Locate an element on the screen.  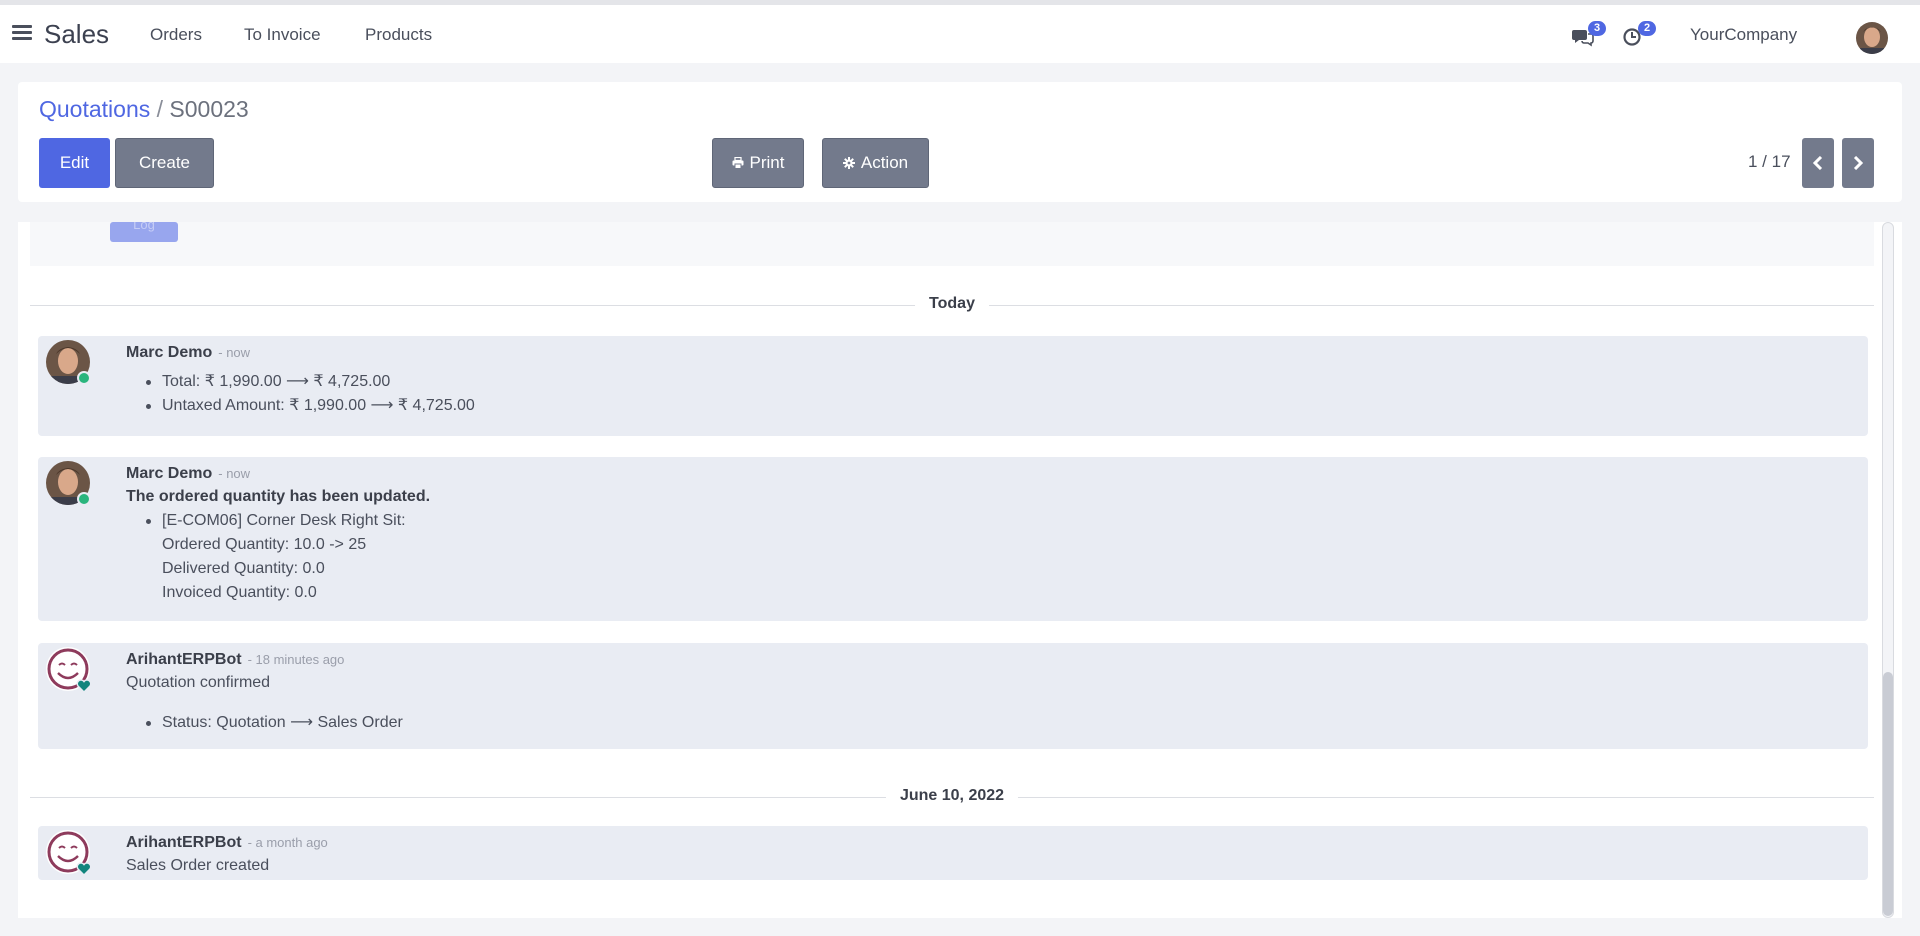
activities-badge: 2 is located at coordinates (1647, 28).